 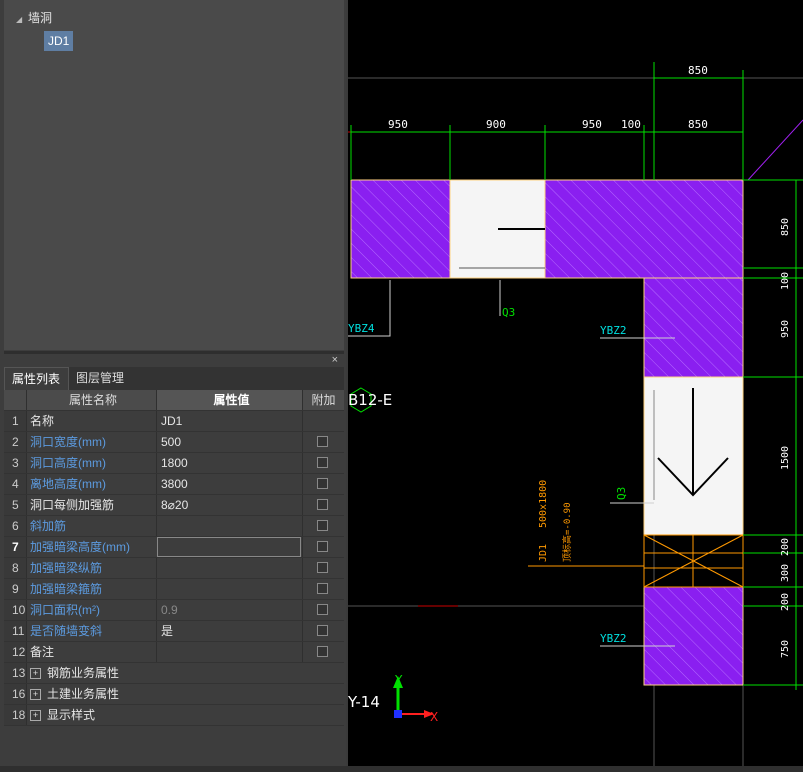 I want to click on property-row: 9 加强暗梁箍筋, so click(x=174, y=589).